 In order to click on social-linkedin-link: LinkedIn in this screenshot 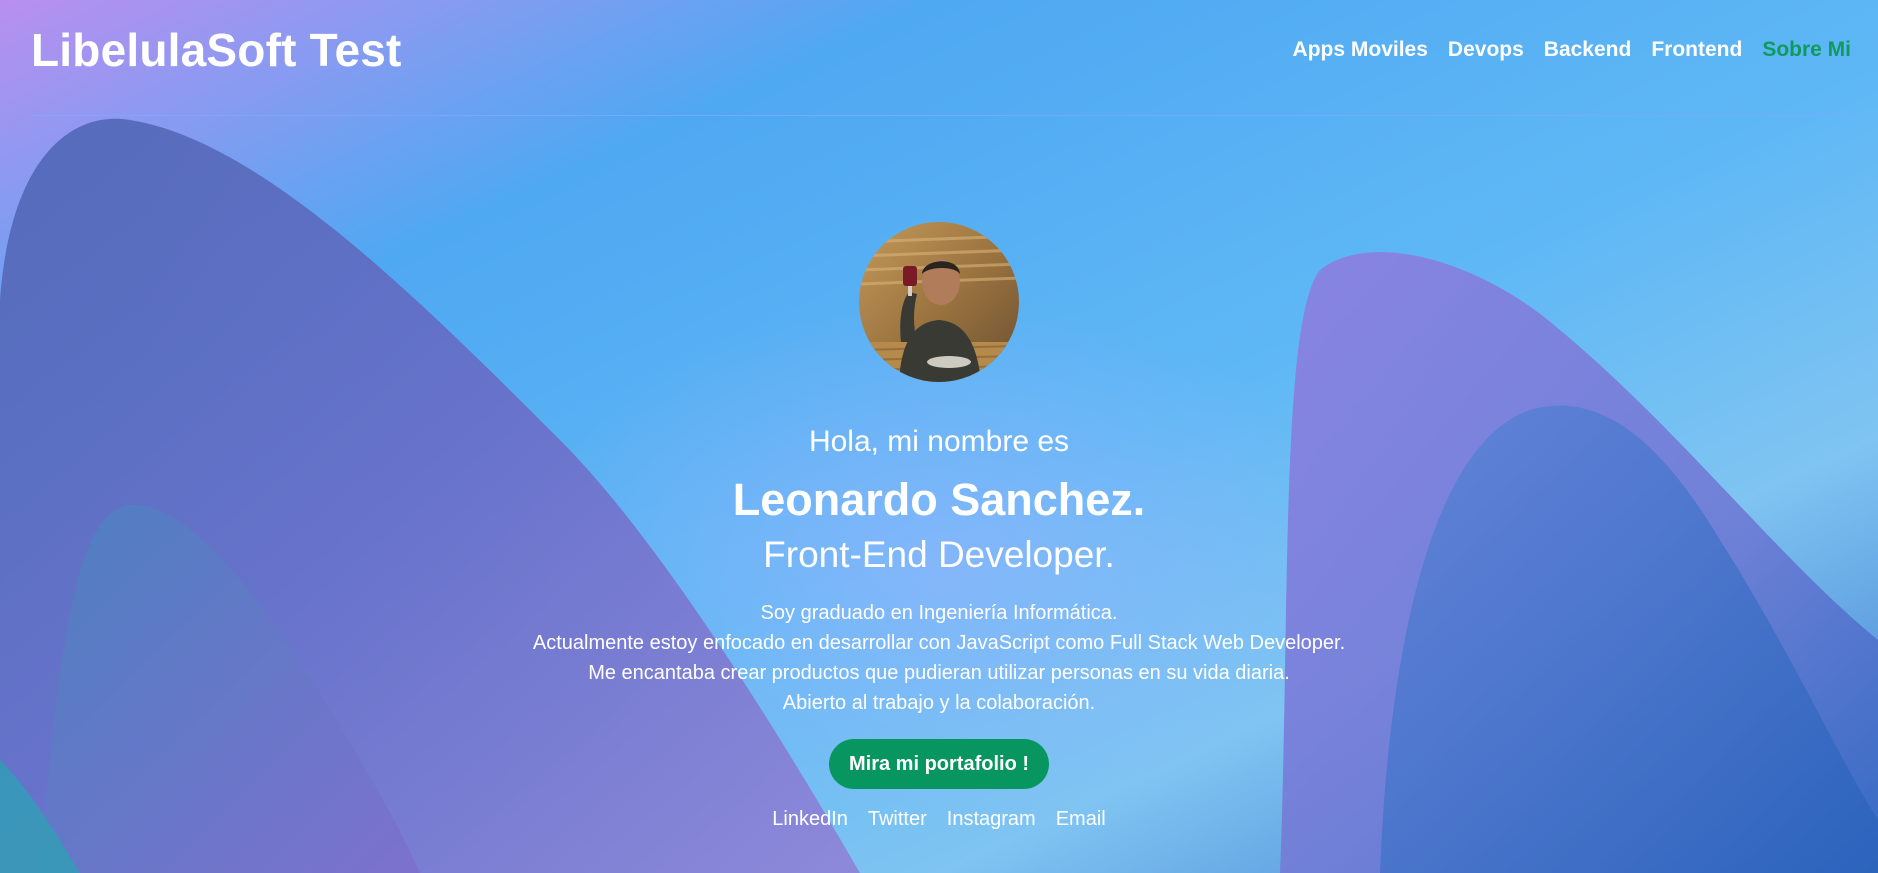, I will do `click(810, 819)`.